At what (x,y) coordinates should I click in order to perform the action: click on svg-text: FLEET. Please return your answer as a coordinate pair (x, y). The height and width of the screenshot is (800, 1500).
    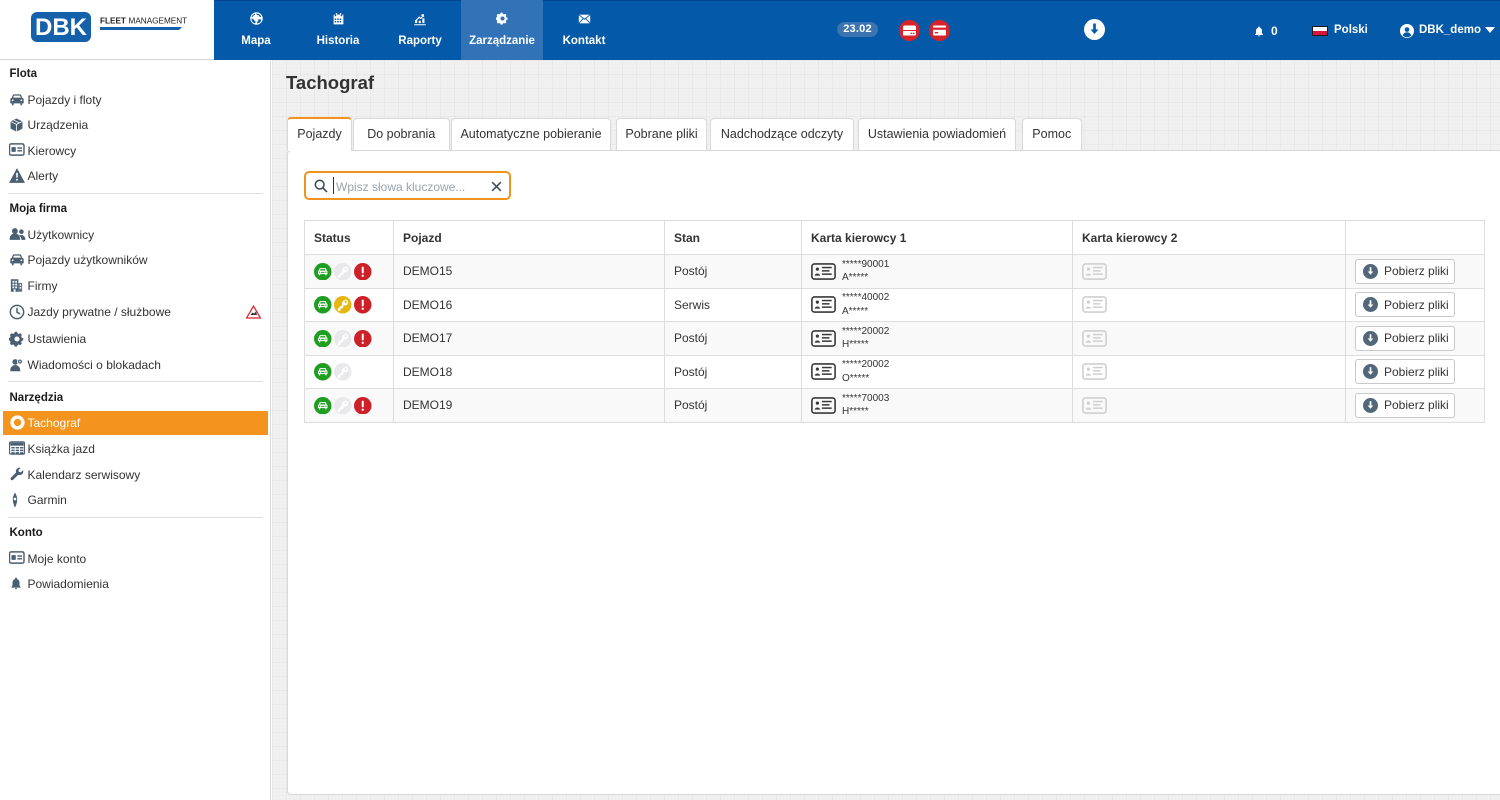
    Looking at the image, I should click on (113, 21).